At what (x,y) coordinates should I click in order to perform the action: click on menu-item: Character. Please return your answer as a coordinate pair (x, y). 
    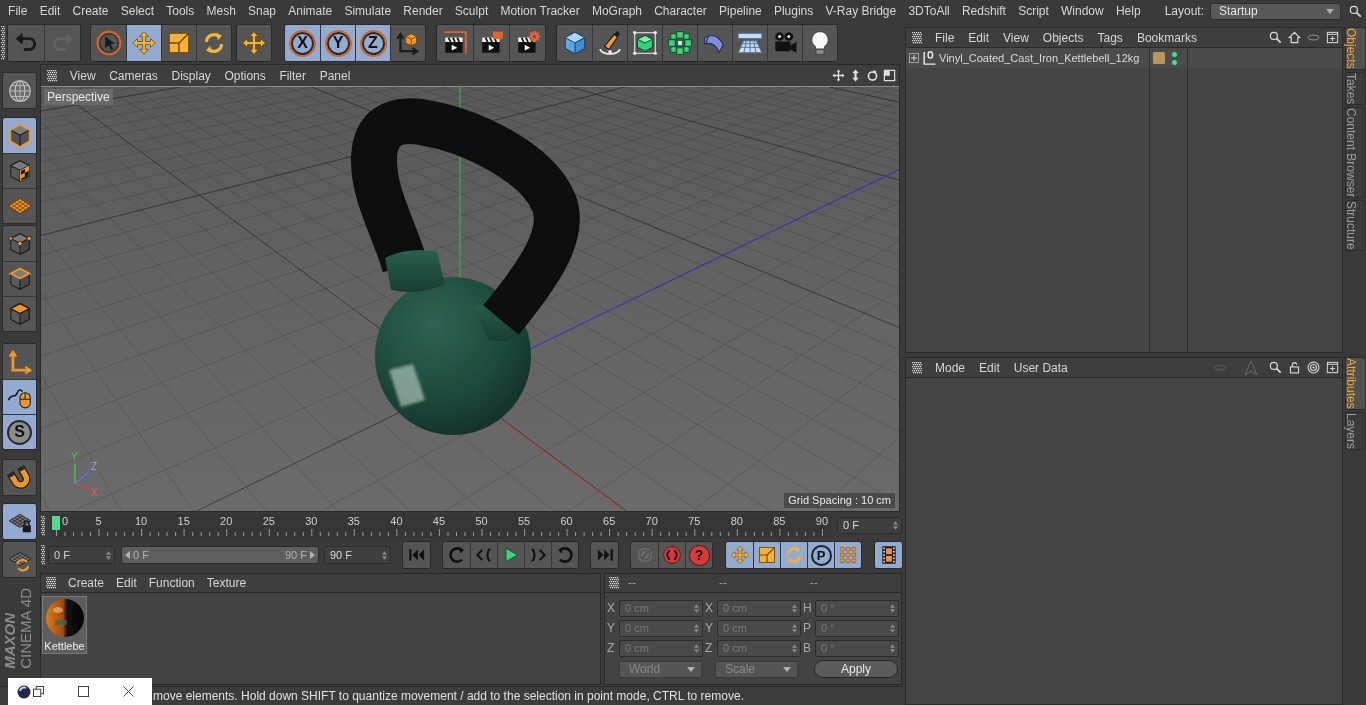
    Looking at the image, I should click on (680, 11).